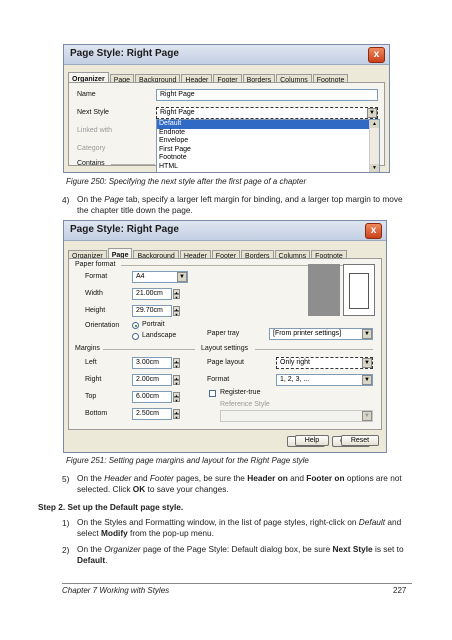 This screenshot has height=640, width=452. What do you see at coordinates (139, 489) in the screenshot?
I see `text: OK` at bounding box center [139, 489].